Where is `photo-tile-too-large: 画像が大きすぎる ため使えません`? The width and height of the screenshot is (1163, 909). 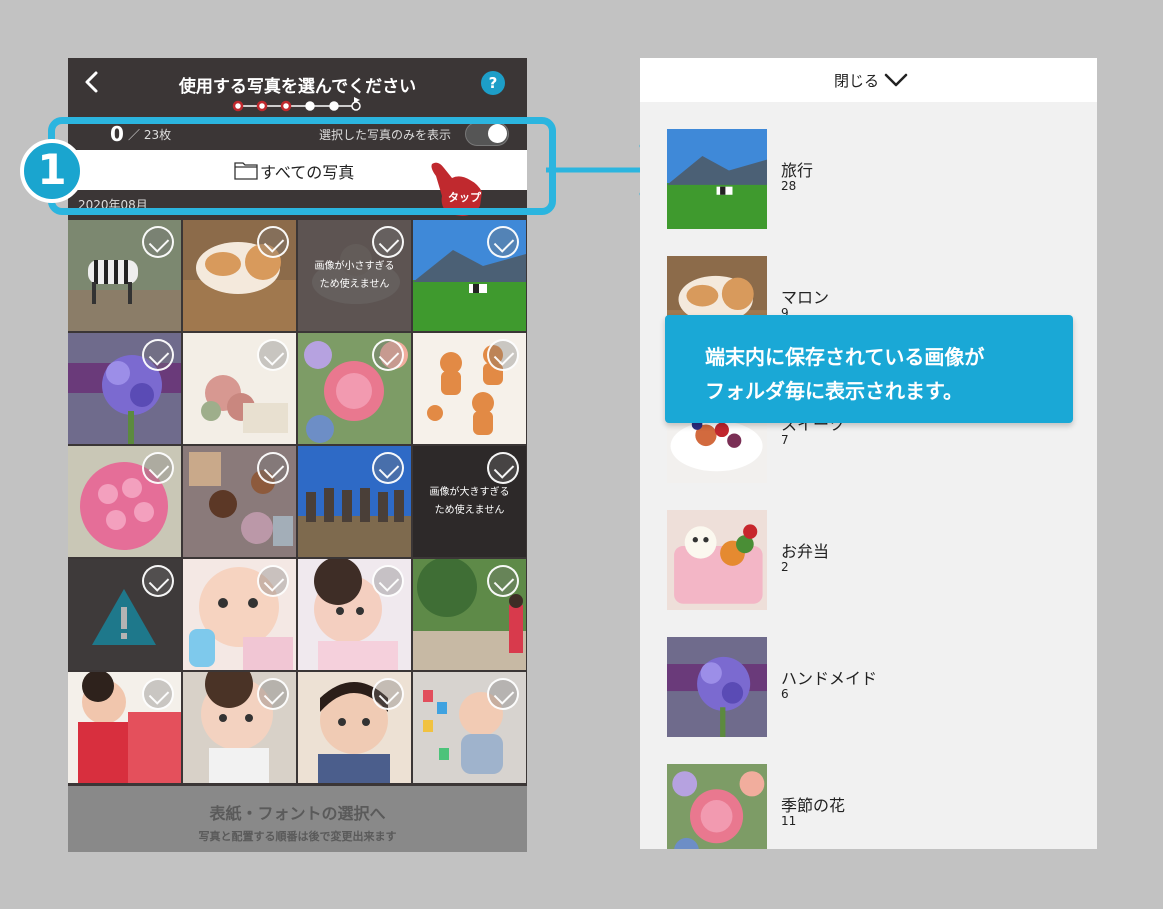
photo-tile-too-large: 画像が大きすぎる ため使えません is located at coordinates (469, 501).